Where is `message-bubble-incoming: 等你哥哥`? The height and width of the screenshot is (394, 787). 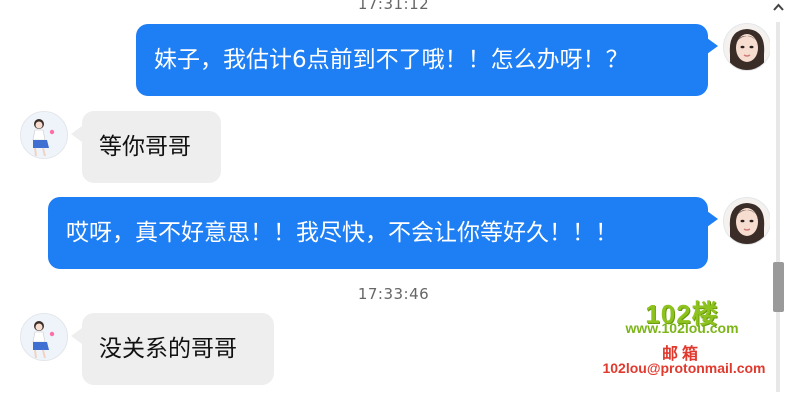 message-bubble-incoming: 等你哥哥 is located at coordinates (151, 147).